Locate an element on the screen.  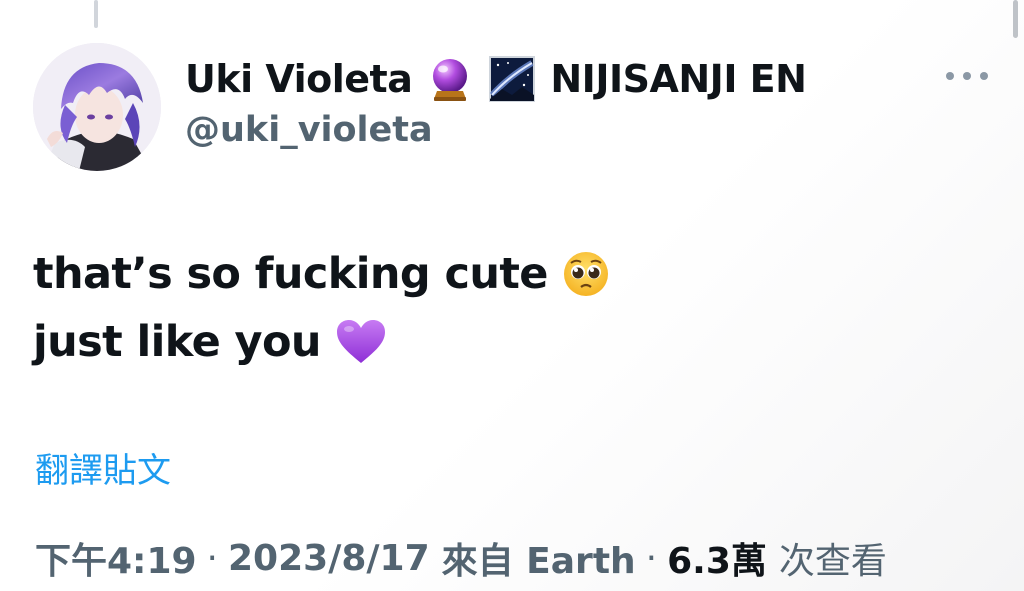
tweet-line-1: that’s so fucking cute is located at coordinates (321, 274).